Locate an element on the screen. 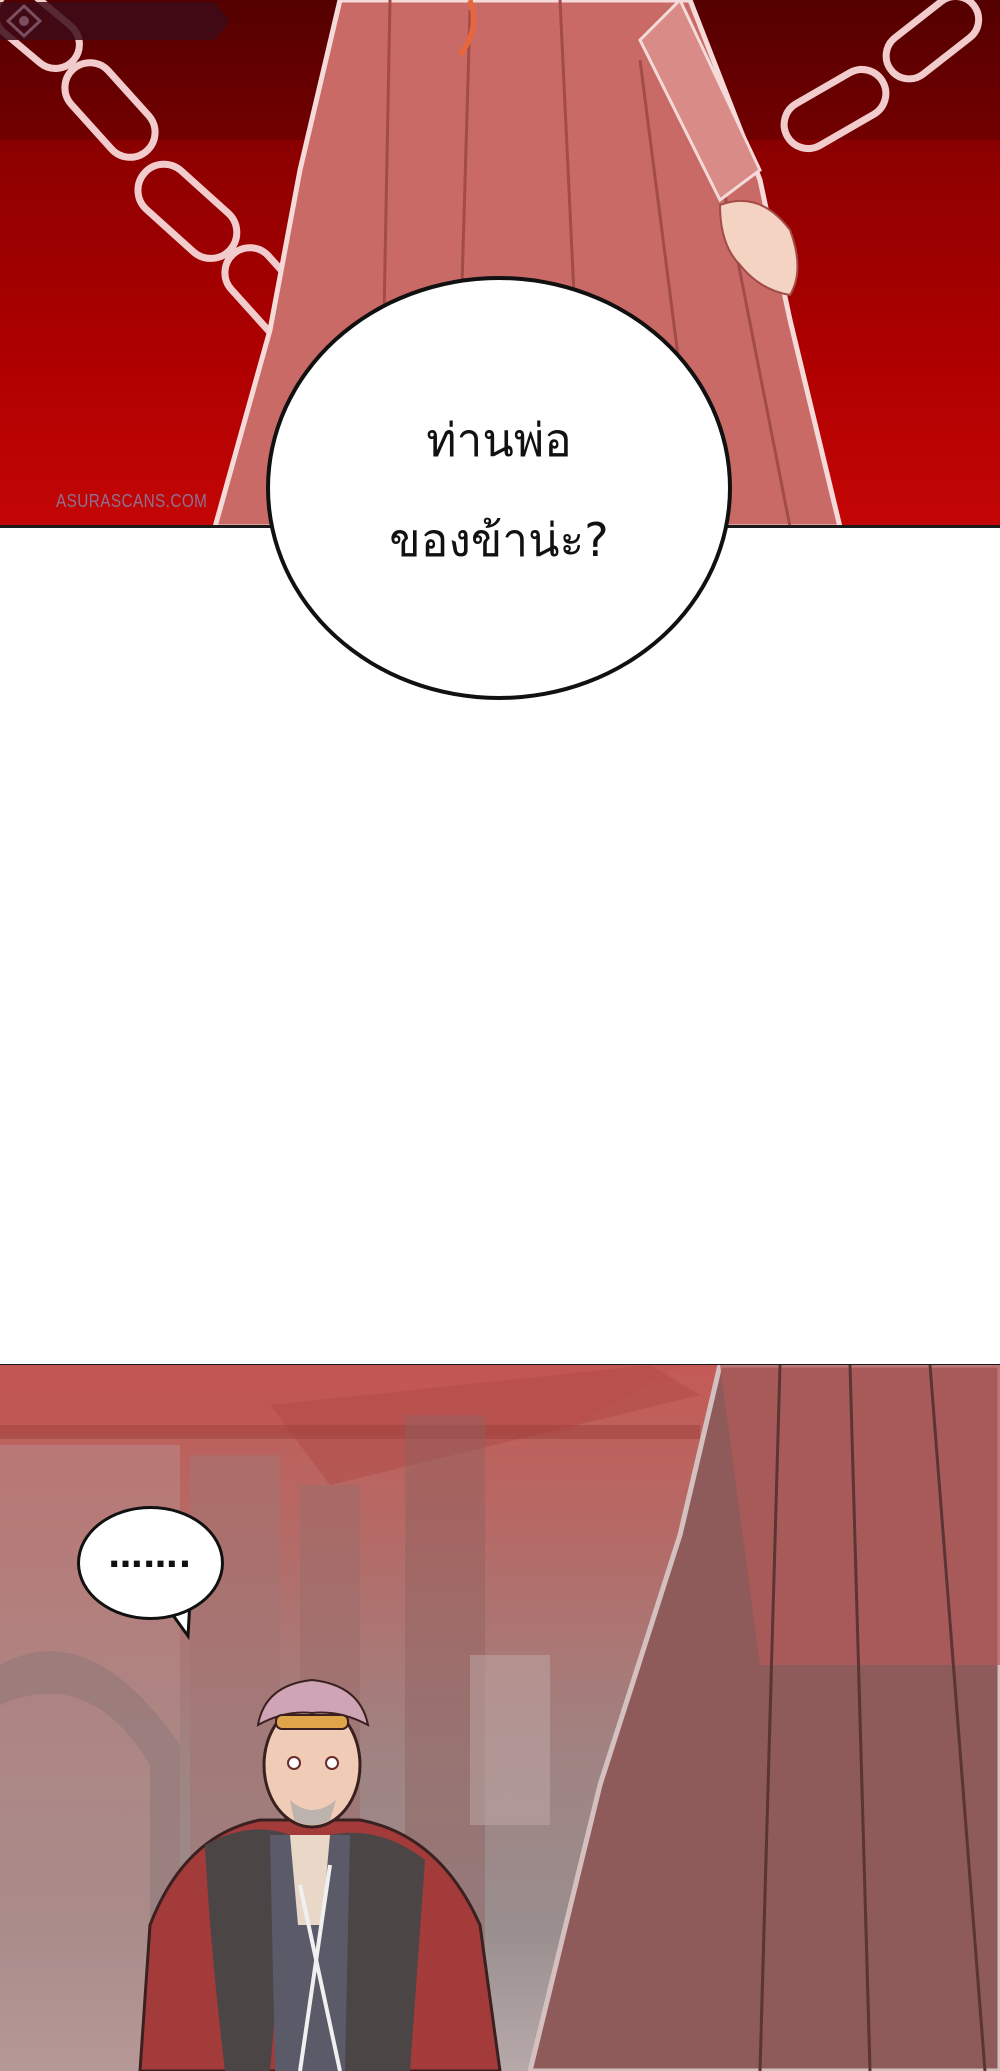 The width and height of the screenshot is (1000, 2071). watermark-text: ASURASCANS.COM is located at coordinates (132, 501).